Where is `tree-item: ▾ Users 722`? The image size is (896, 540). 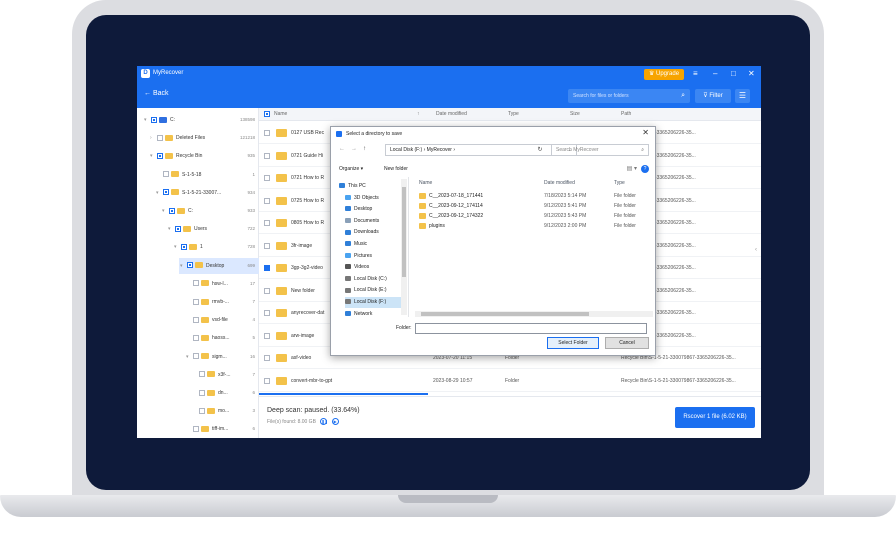
tree-item: ▾ Users 722 is located at coordinates (198, 229).